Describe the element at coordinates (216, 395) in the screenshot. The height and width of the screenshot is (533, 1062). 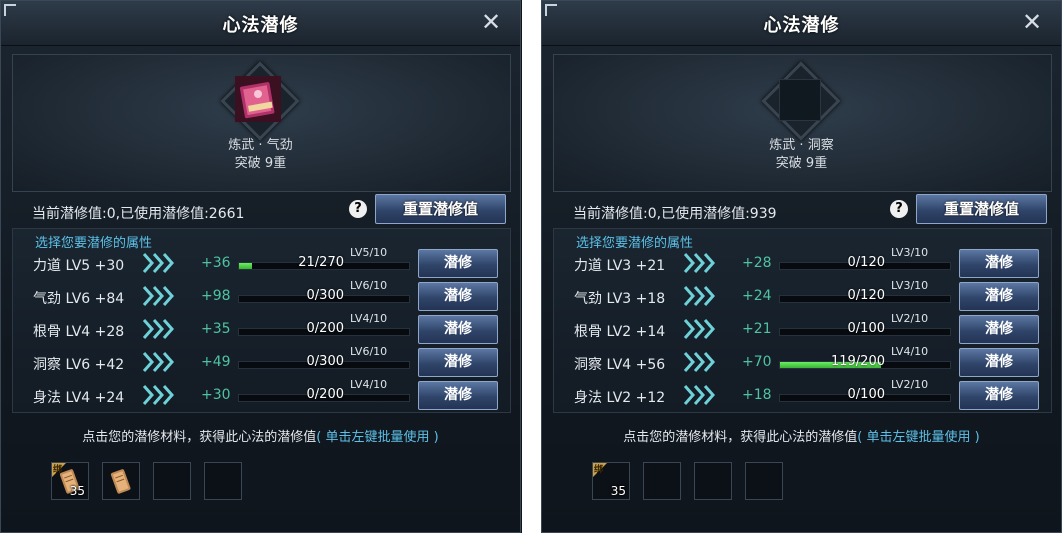
I see `attribute-gain: +30` at that location.